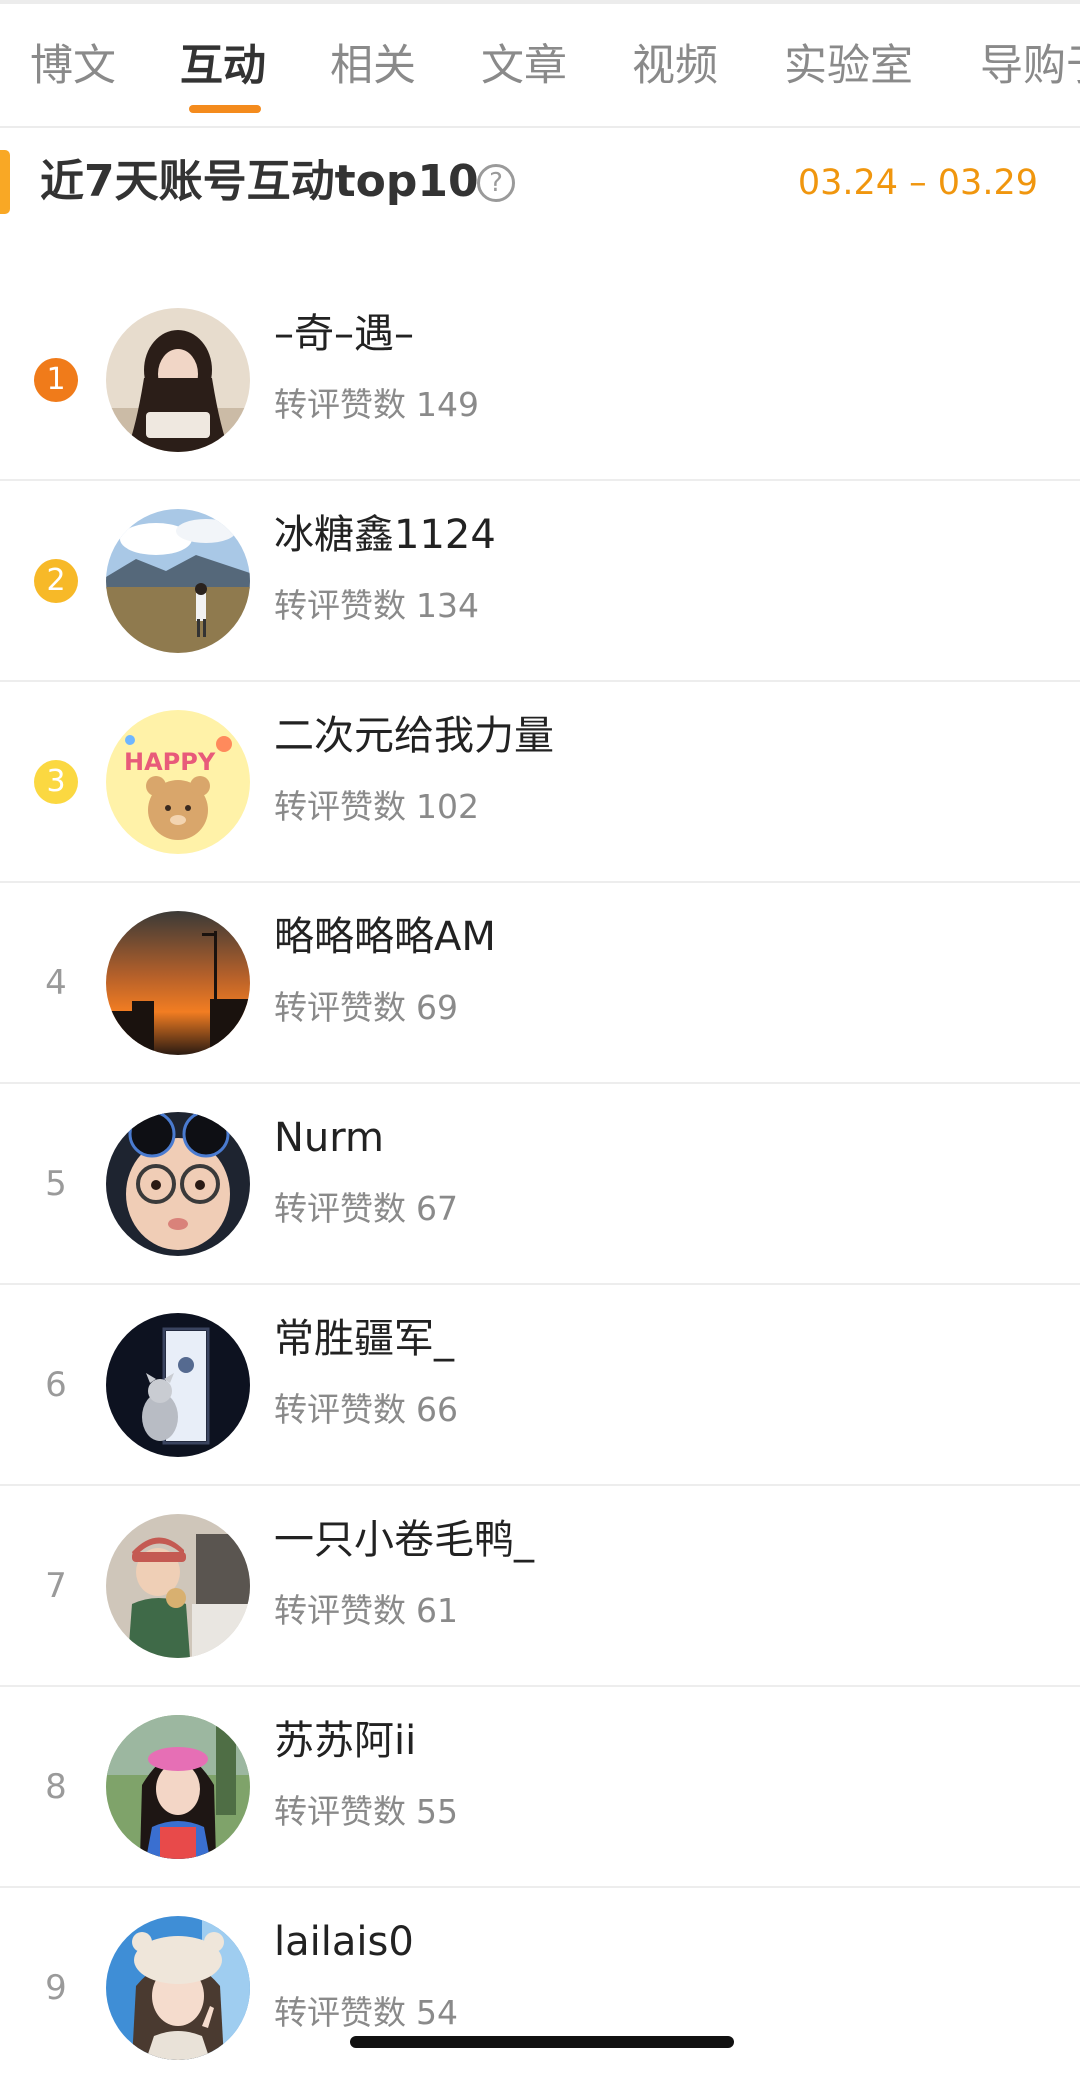 This screenshot has width=1080, height=2075. What do you see at coordinates (223, 66) in the screenshot?
I see `tab-interaction: 互动` at bounding box center [223, 66].